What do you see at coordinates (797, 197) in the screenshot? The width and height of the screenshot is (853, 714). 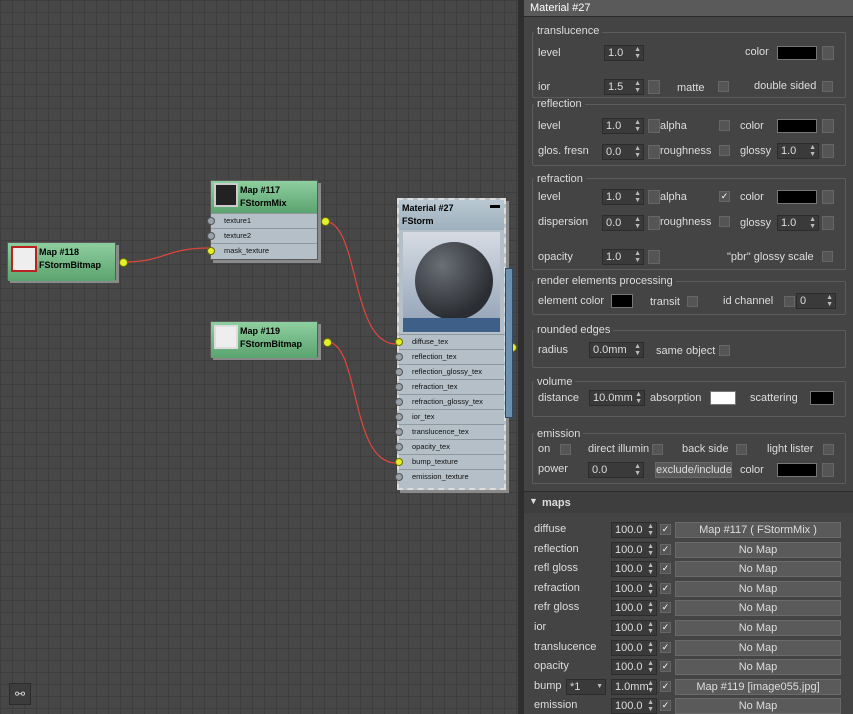 I see `refraction-color-swatch` at bounding box center [797, 197].